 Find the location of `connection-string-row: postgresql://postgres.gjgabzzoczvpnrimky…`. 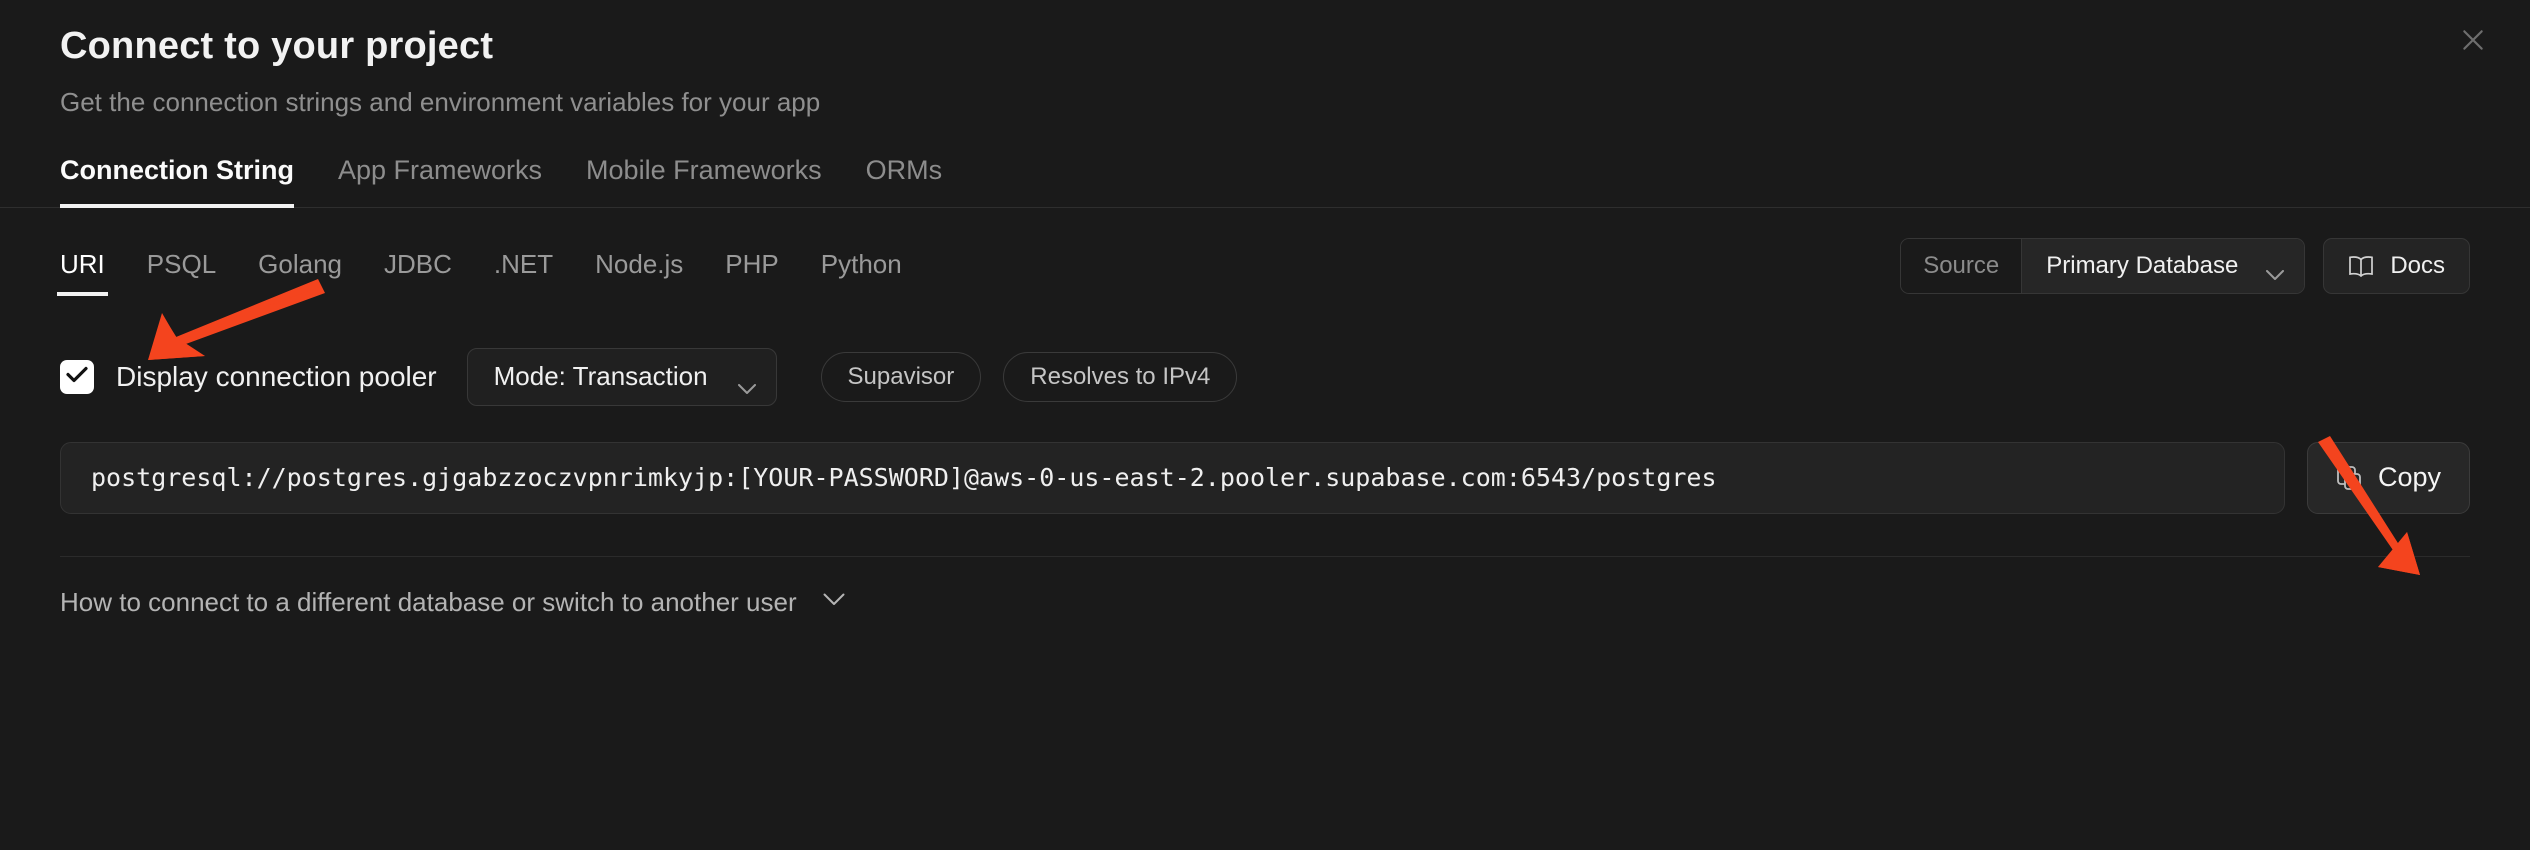

connection-string-row: postgresql://postgres.gjgabzzoczvpnrimky… is located at coordinates (1265, 477).